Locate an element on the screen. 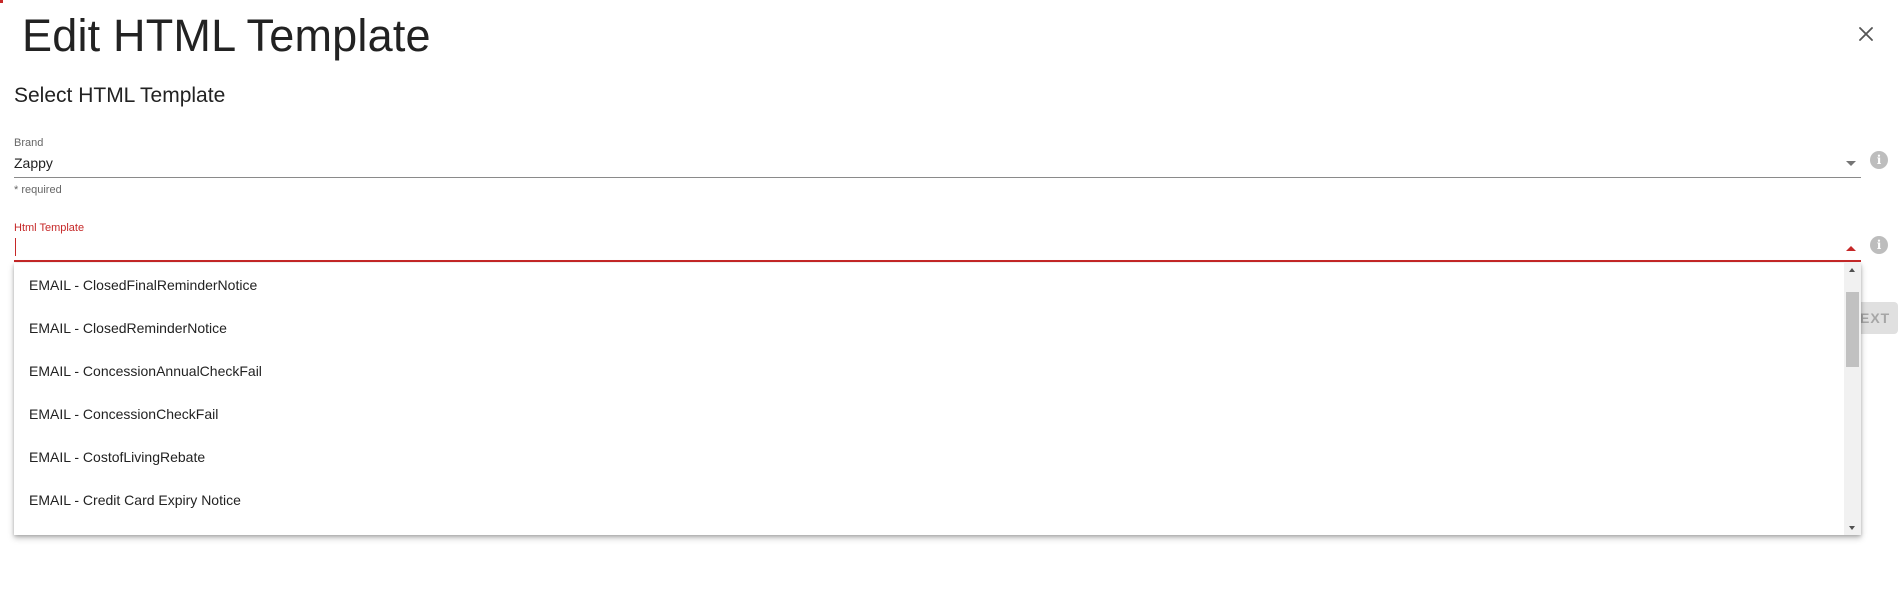 This screenshot has height=590, width=1902. corner-accent is located at coordinates (1, 1).